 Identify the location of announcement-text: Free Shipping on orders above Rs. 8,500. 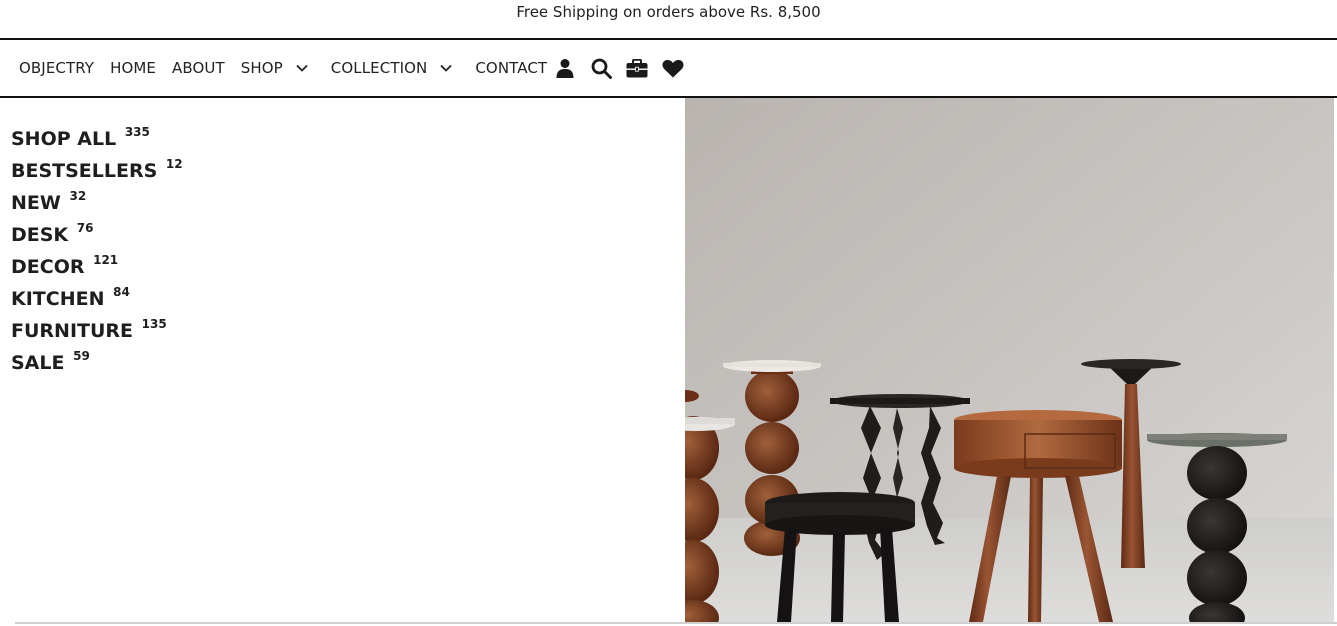
(668, 12).